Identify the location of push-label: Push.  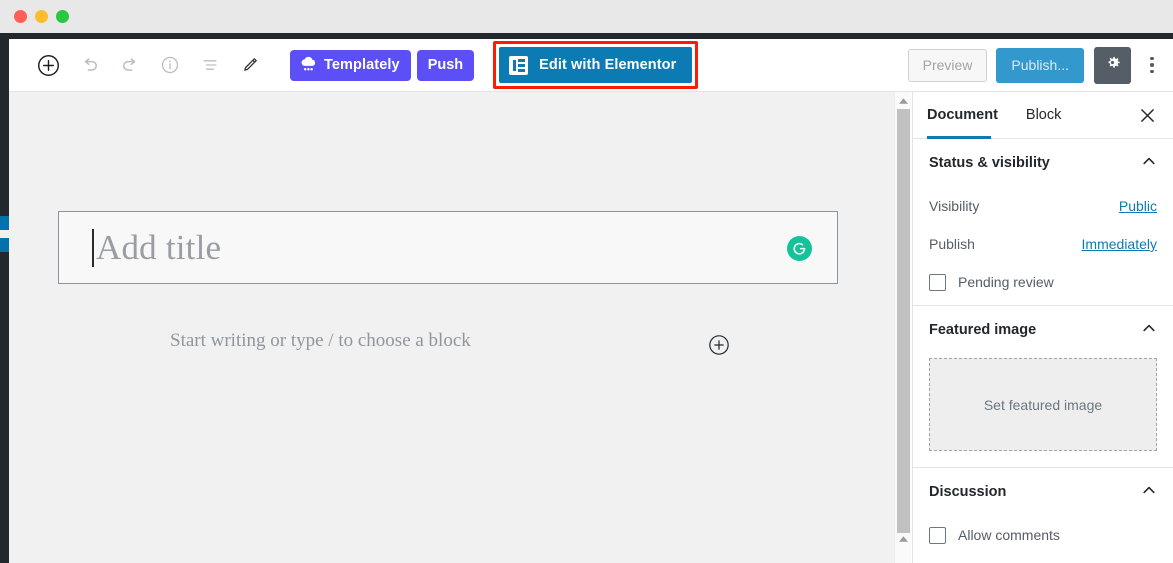
(445, 65).